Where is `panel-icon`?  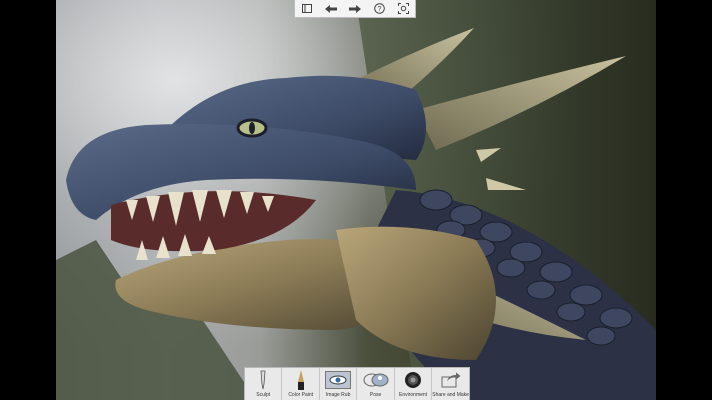
panel-icon is located at coordinates (307, 8).